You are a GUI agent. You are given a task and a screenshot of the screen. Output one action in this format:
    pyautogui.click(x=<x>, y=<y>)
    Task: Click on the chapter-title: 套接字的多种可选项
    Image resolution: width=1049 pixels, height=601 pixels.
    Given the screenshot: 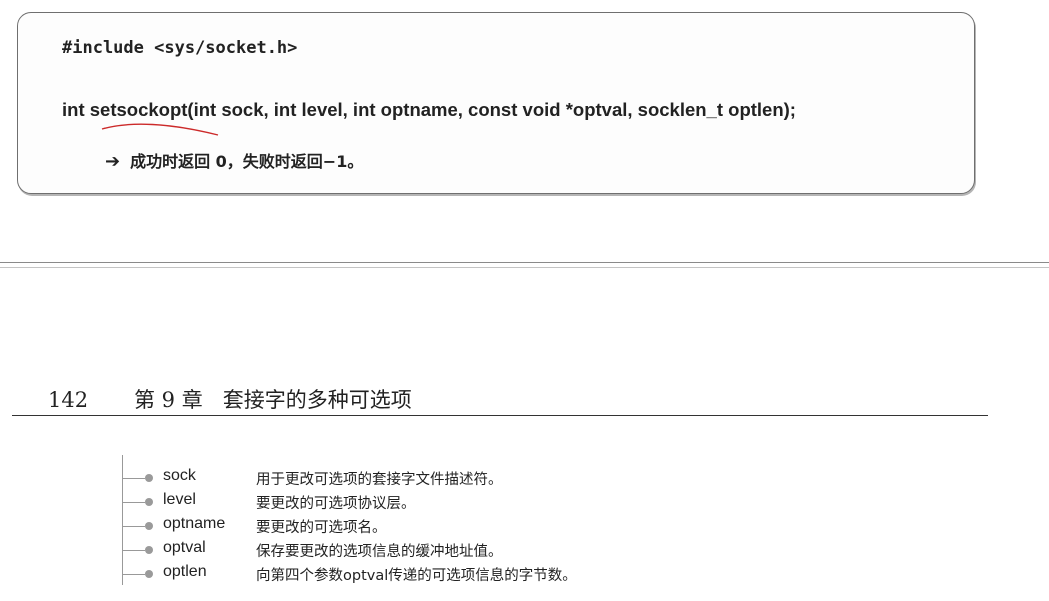 What is the action you would take?
    pyautogui.click(x=317, y=400)
    